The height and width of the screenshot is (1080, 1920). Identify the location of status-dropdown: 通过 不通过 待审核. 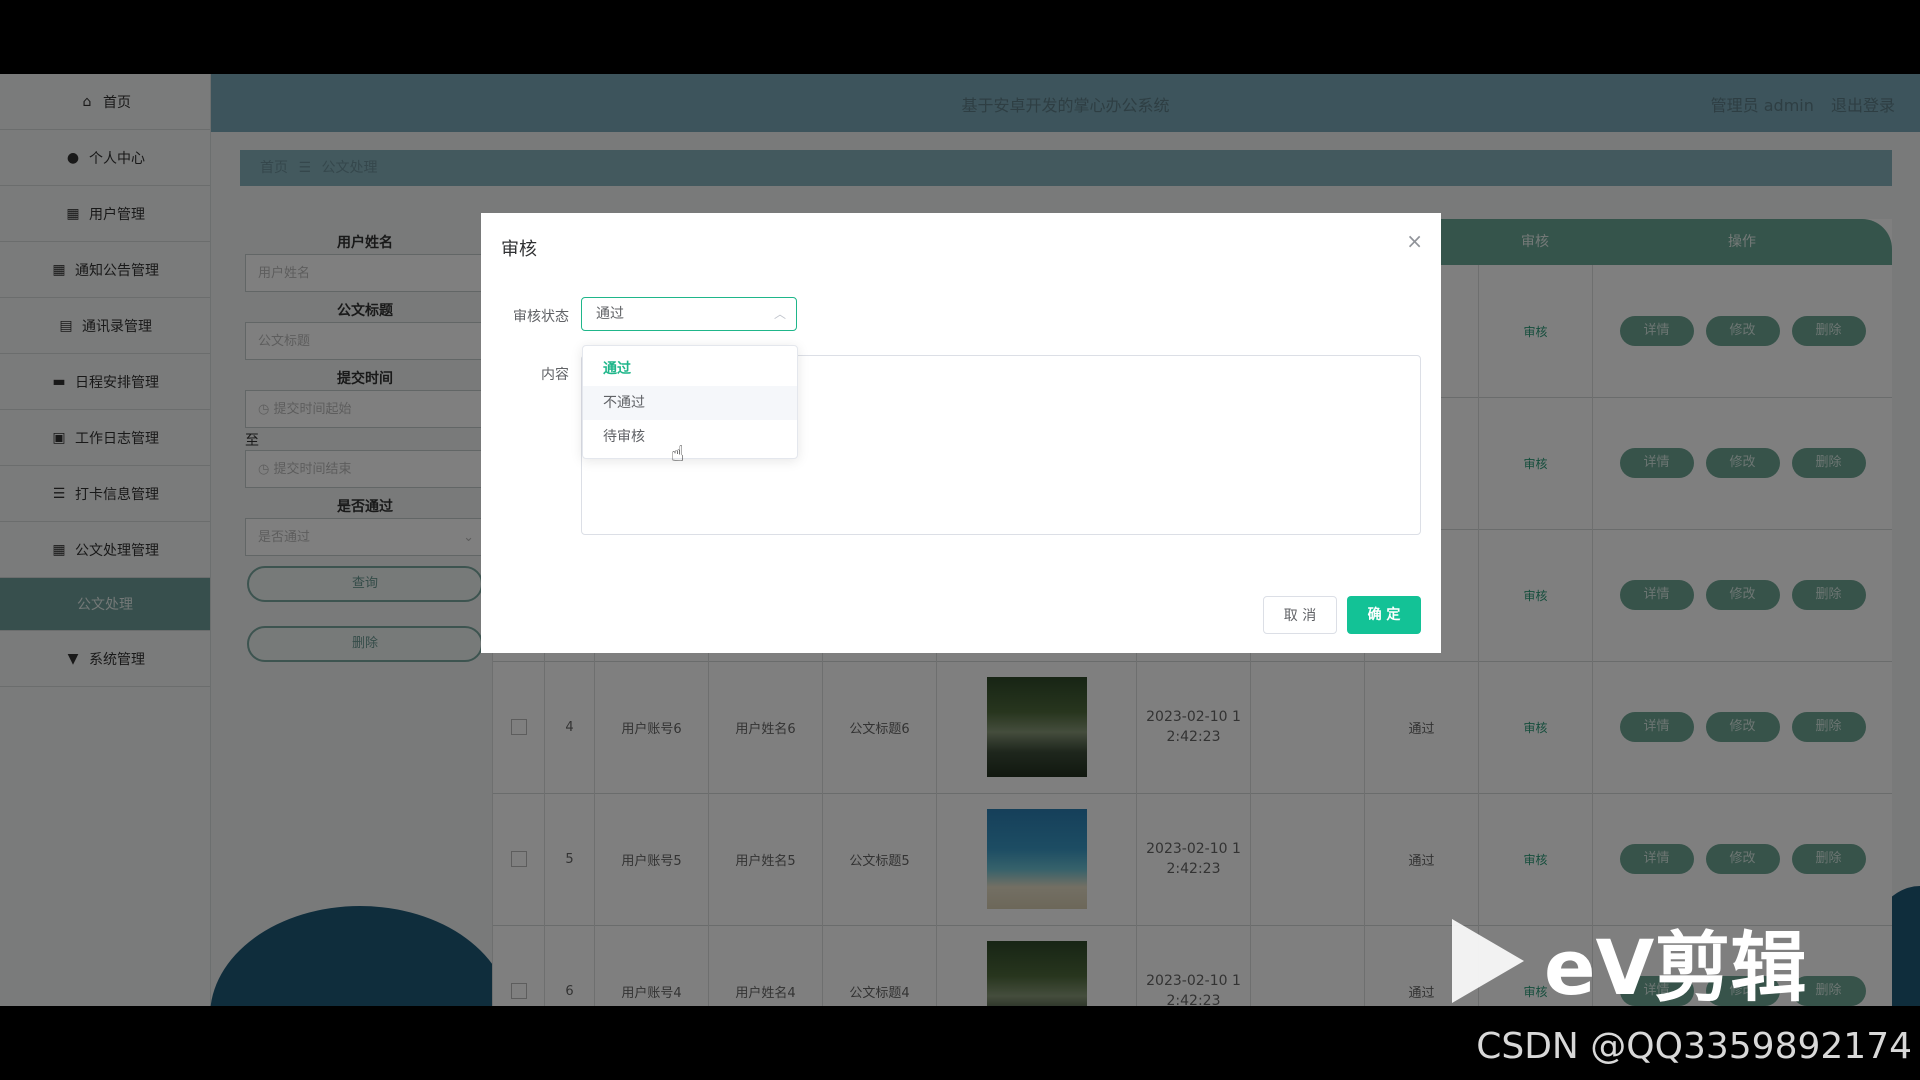
(690, 402).